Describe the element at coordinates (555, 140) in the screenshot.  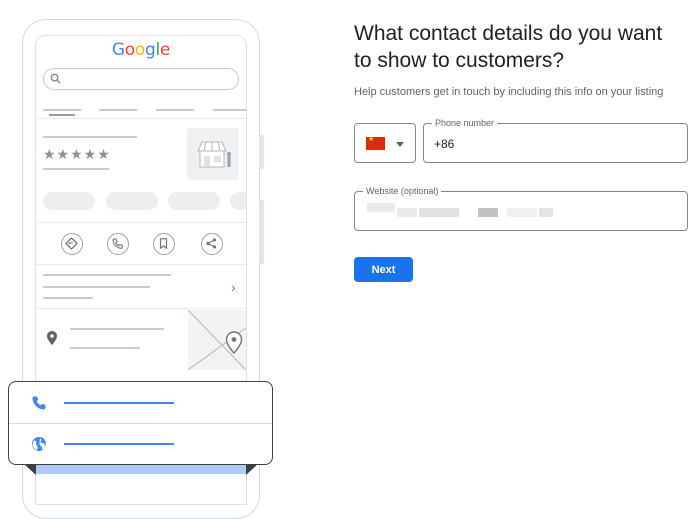
I see `phone-number-field: Phone number +86` at that location.